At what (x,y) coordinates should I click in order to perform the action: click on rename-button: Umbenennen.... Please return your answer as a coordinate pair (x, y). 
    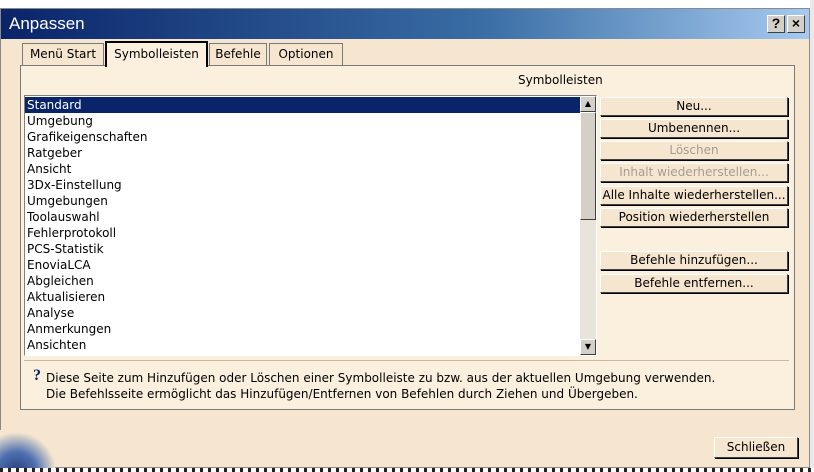
    Looking at the image, I should click on (694, 128).